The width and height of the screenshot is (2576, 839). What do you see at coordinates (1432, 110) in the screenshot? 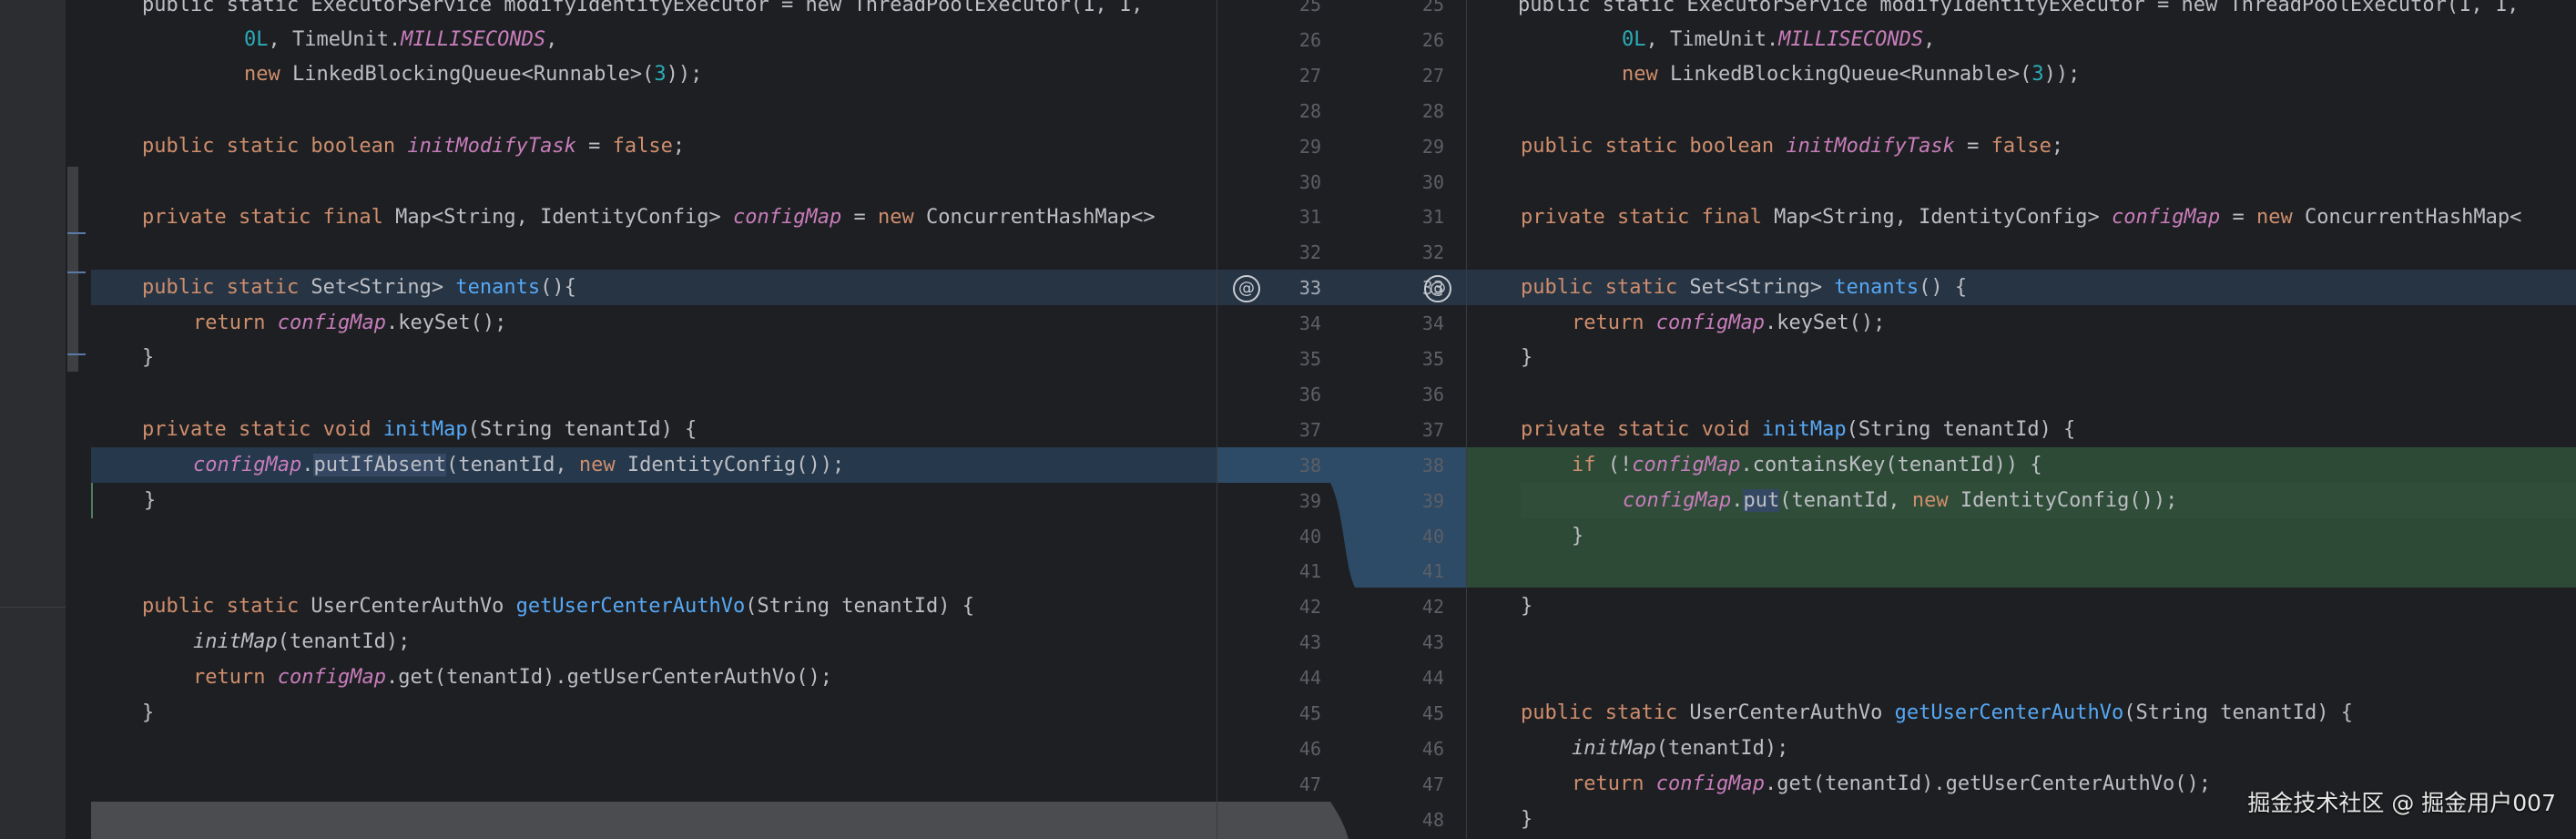
I see `line-number: 28` at bounding box center [1432, 110].